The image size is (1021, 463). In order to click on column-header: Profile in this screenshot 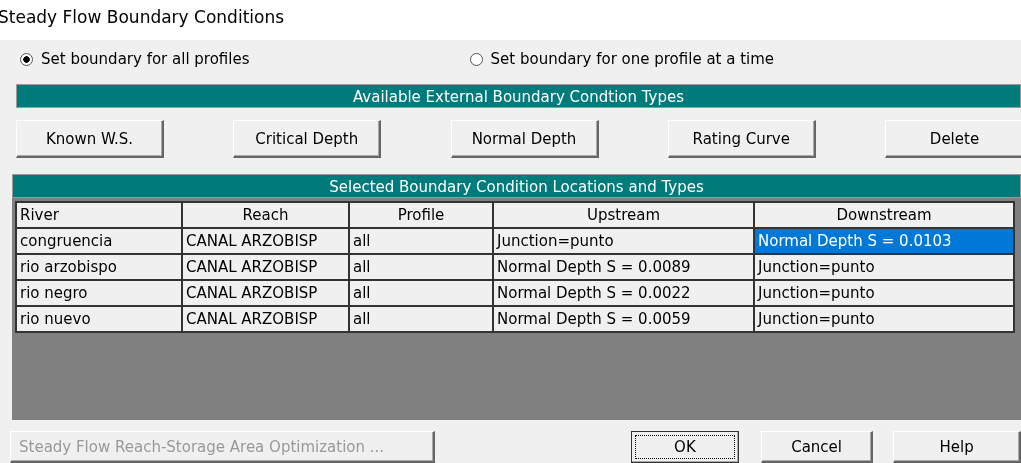, I will do `click(421, 215)`.